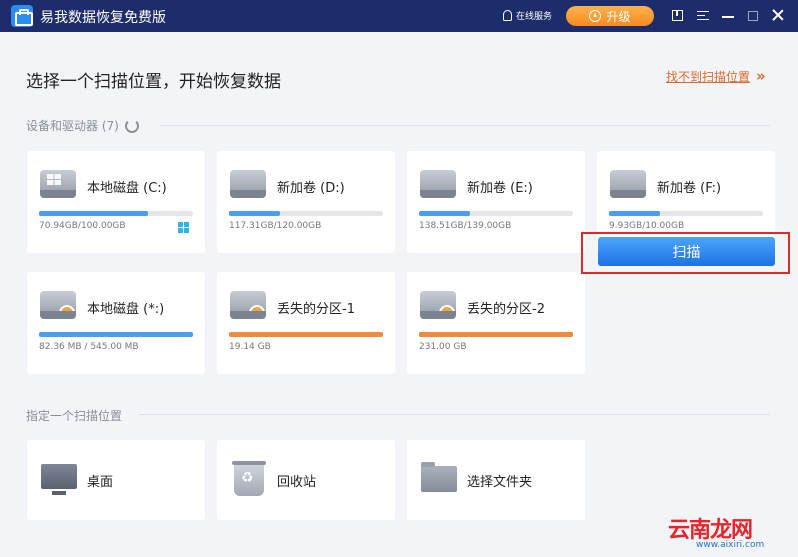  Describe the element at coordinates (686, 251) in the screenshot. I see `scan-button: 扫描` at that location.